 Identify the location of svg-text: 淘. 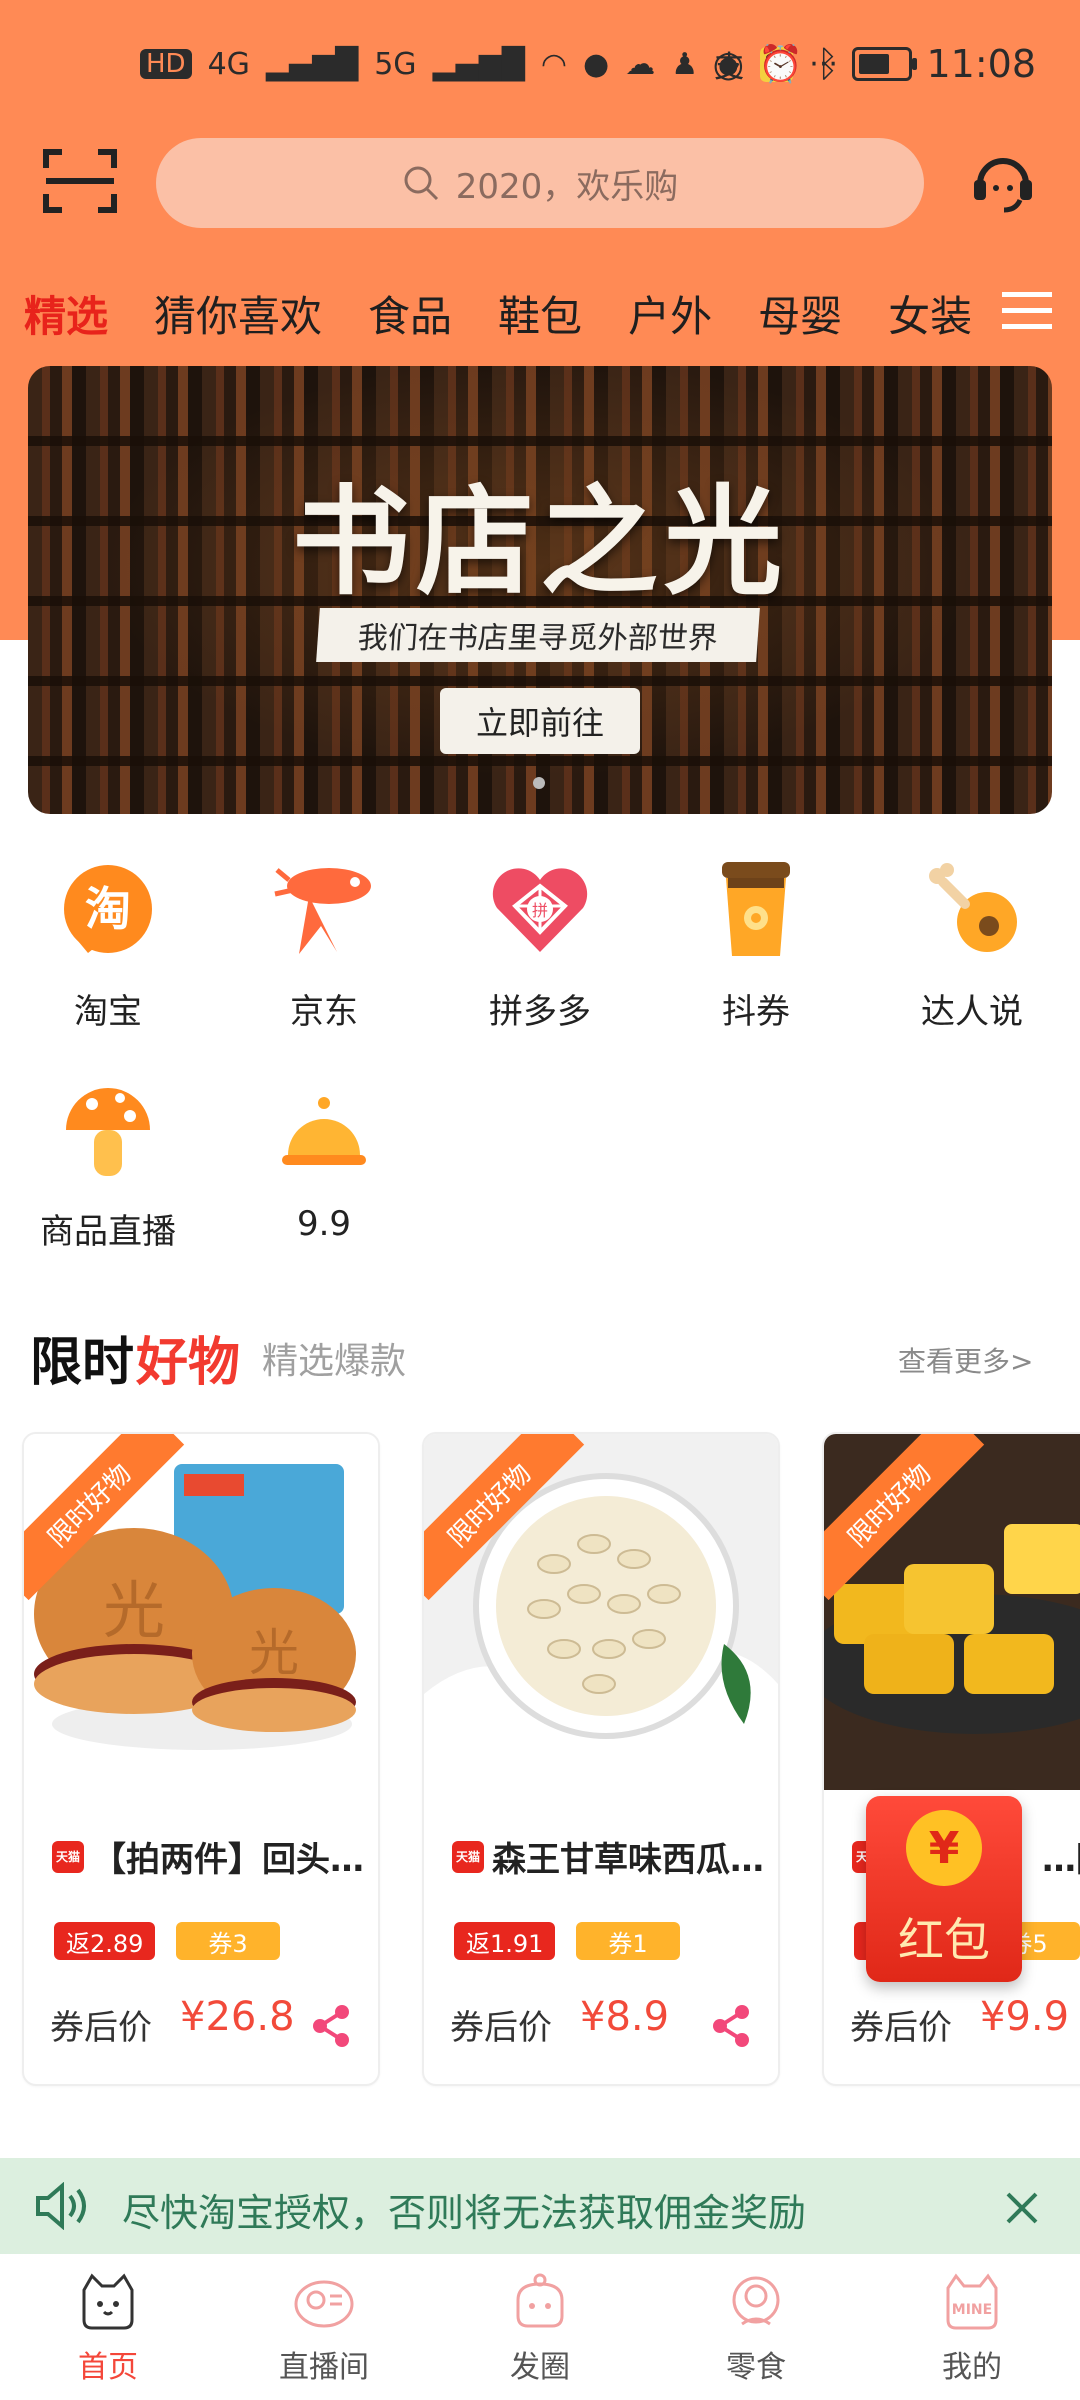
(108, 909).